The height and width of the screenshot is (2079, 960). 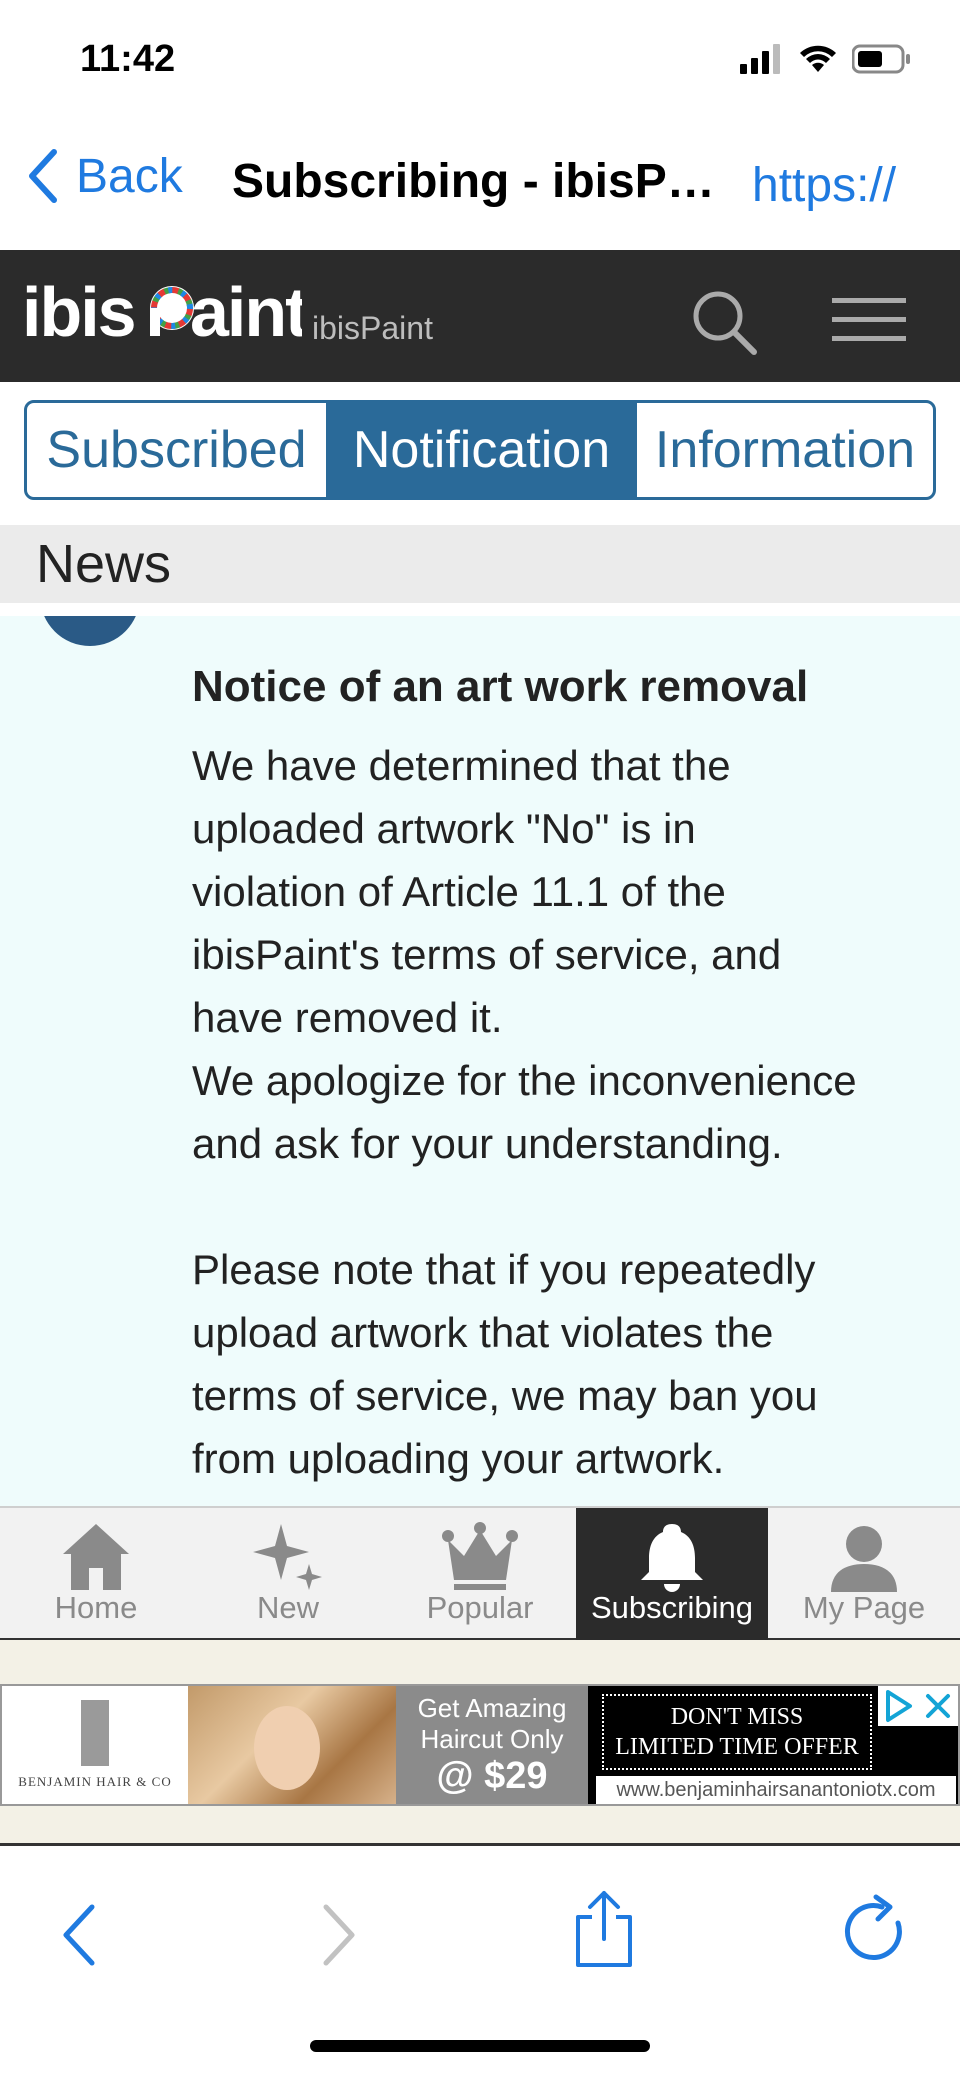 I want to click on person-icon, so click(x=864, y=1559).